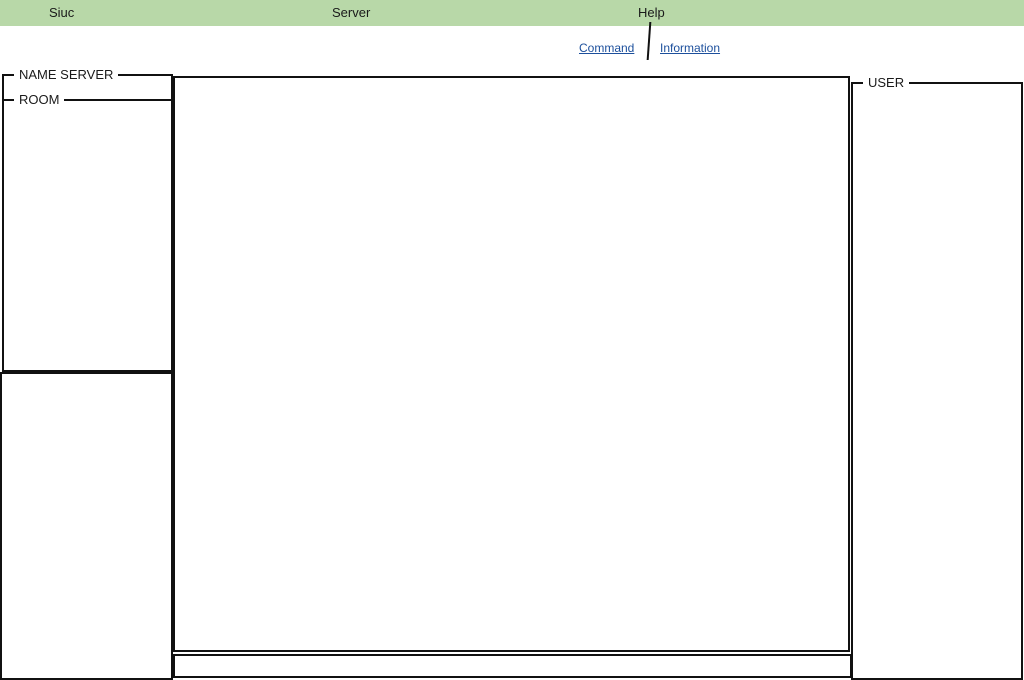 The width and height of the screenshot is (1024, 680). What do you see at coordinates (886, 82) in the screenshot?
I see `user-title: USER` at bounding box center [886, 82].